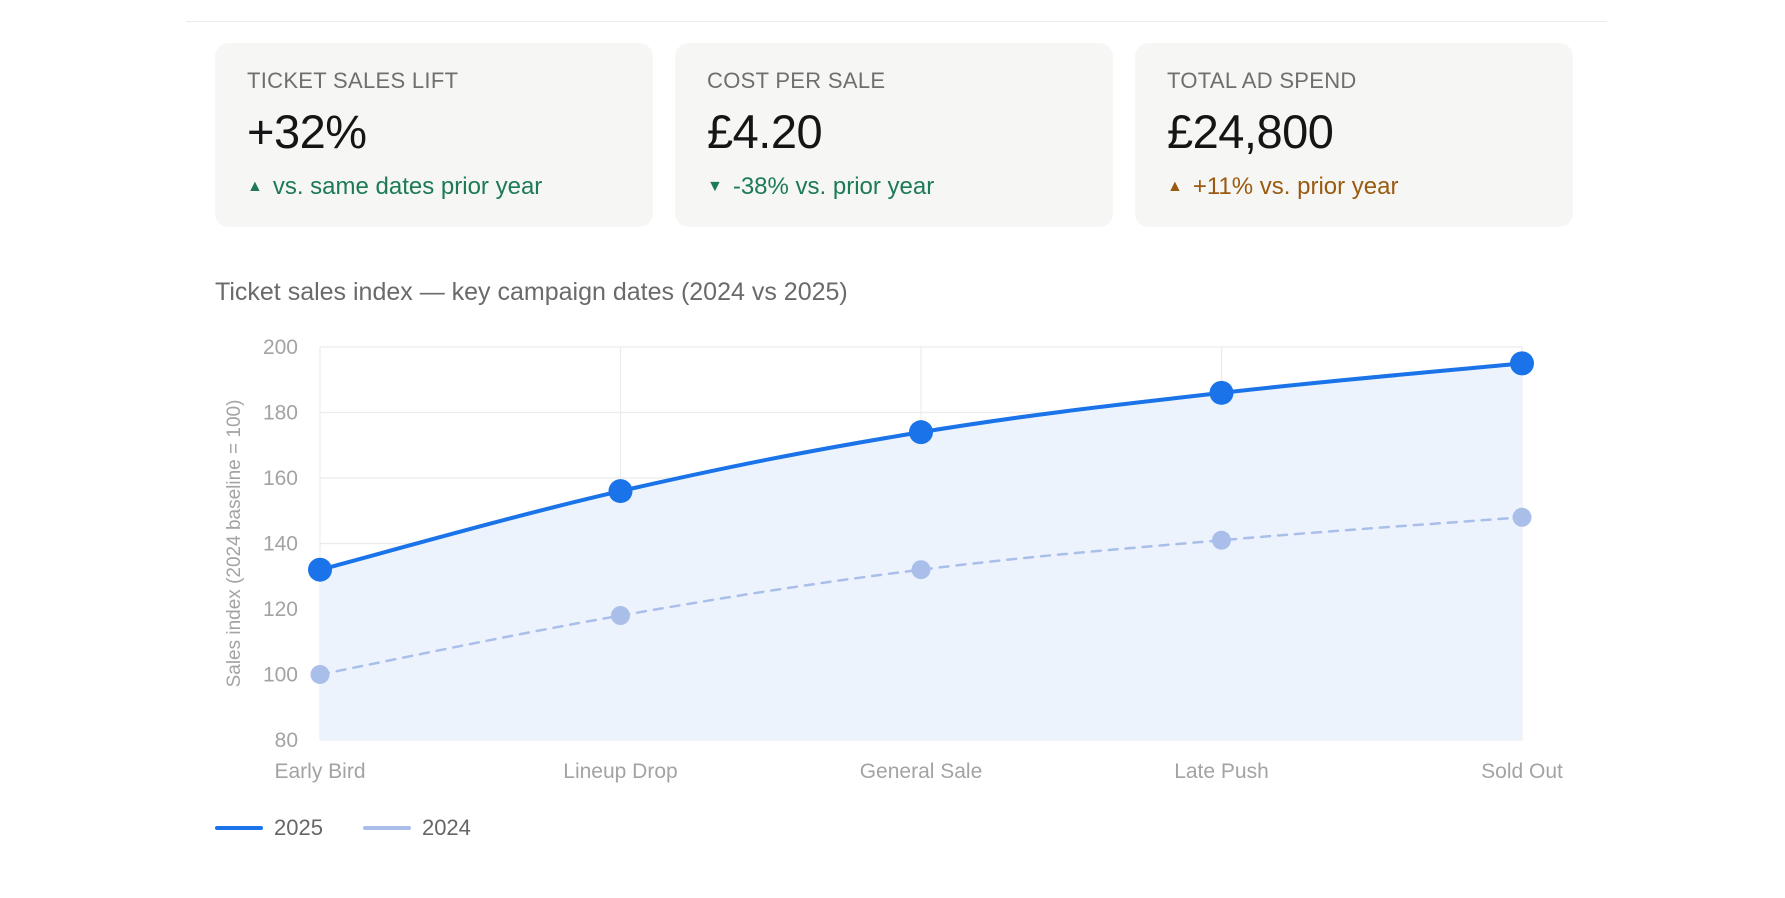 The width and height of the screenshot is (1785, 898). Describe the element at coordinates (280, 609) in the screenshot. I see `y-tick-label: 120` at that location.